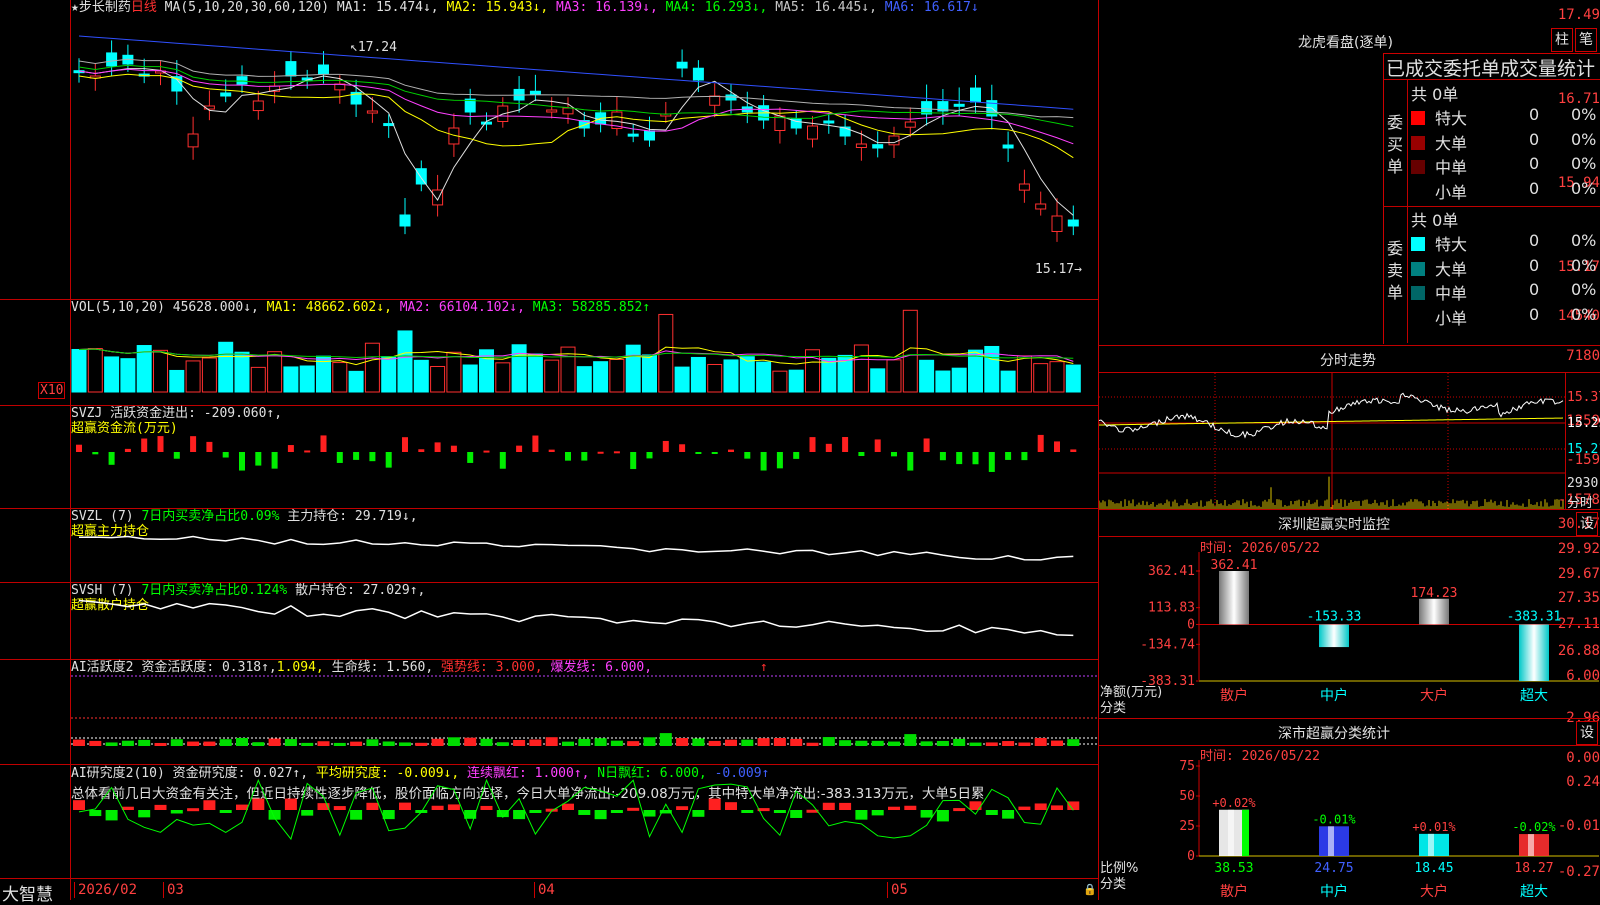  What do you see at coordinates (1171, 571) in the screenshot?
I see `monitor-tick: 362.41` at bounding box center [1171, 571].